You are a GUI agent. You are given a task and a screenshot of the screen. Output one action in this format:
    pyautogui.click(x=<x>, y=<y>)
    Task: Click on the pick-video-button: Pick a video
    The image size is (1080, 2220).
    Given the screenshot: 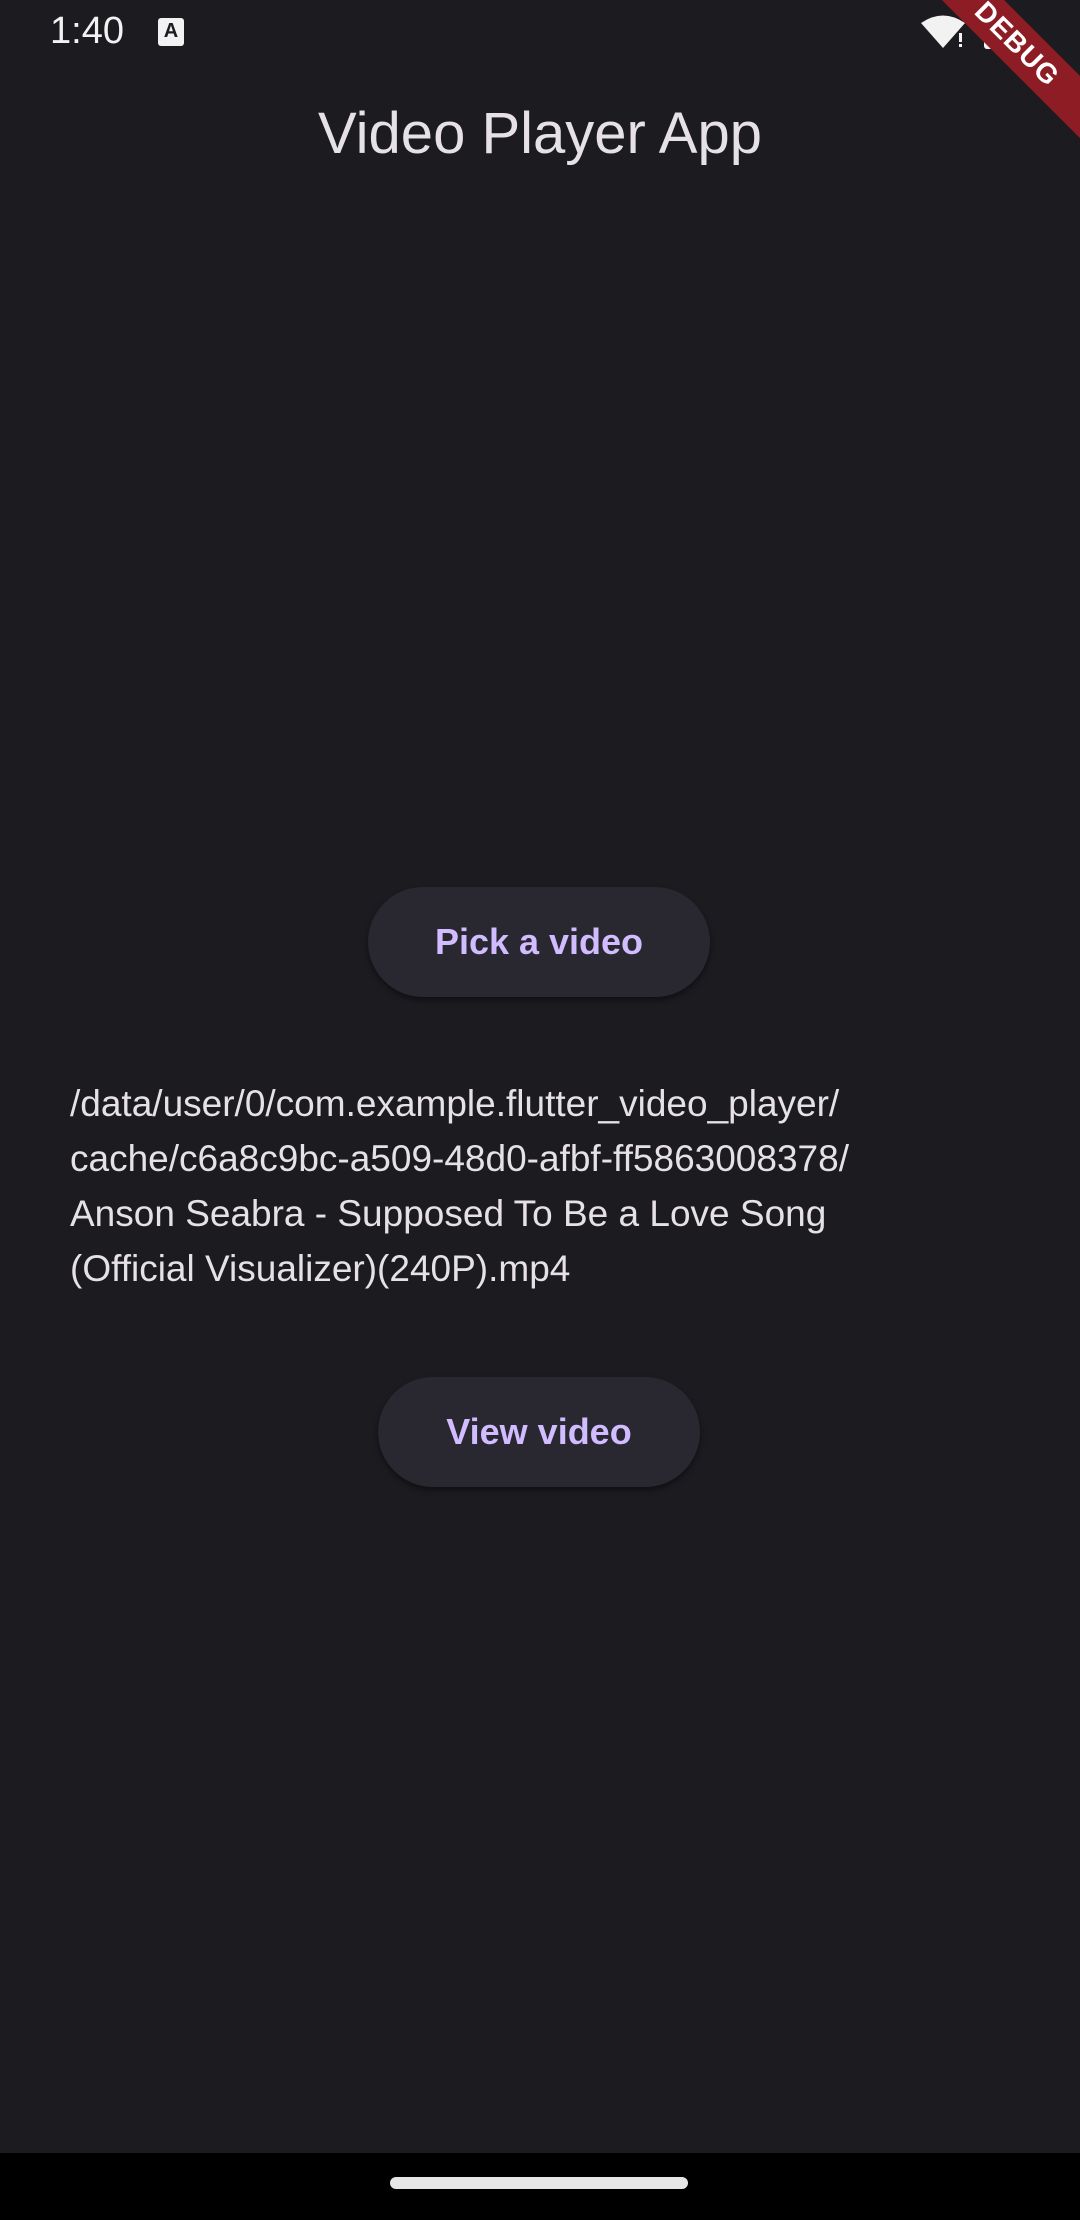 What is the action you would take?
    pyautogui.click(x=539, y=942)
    